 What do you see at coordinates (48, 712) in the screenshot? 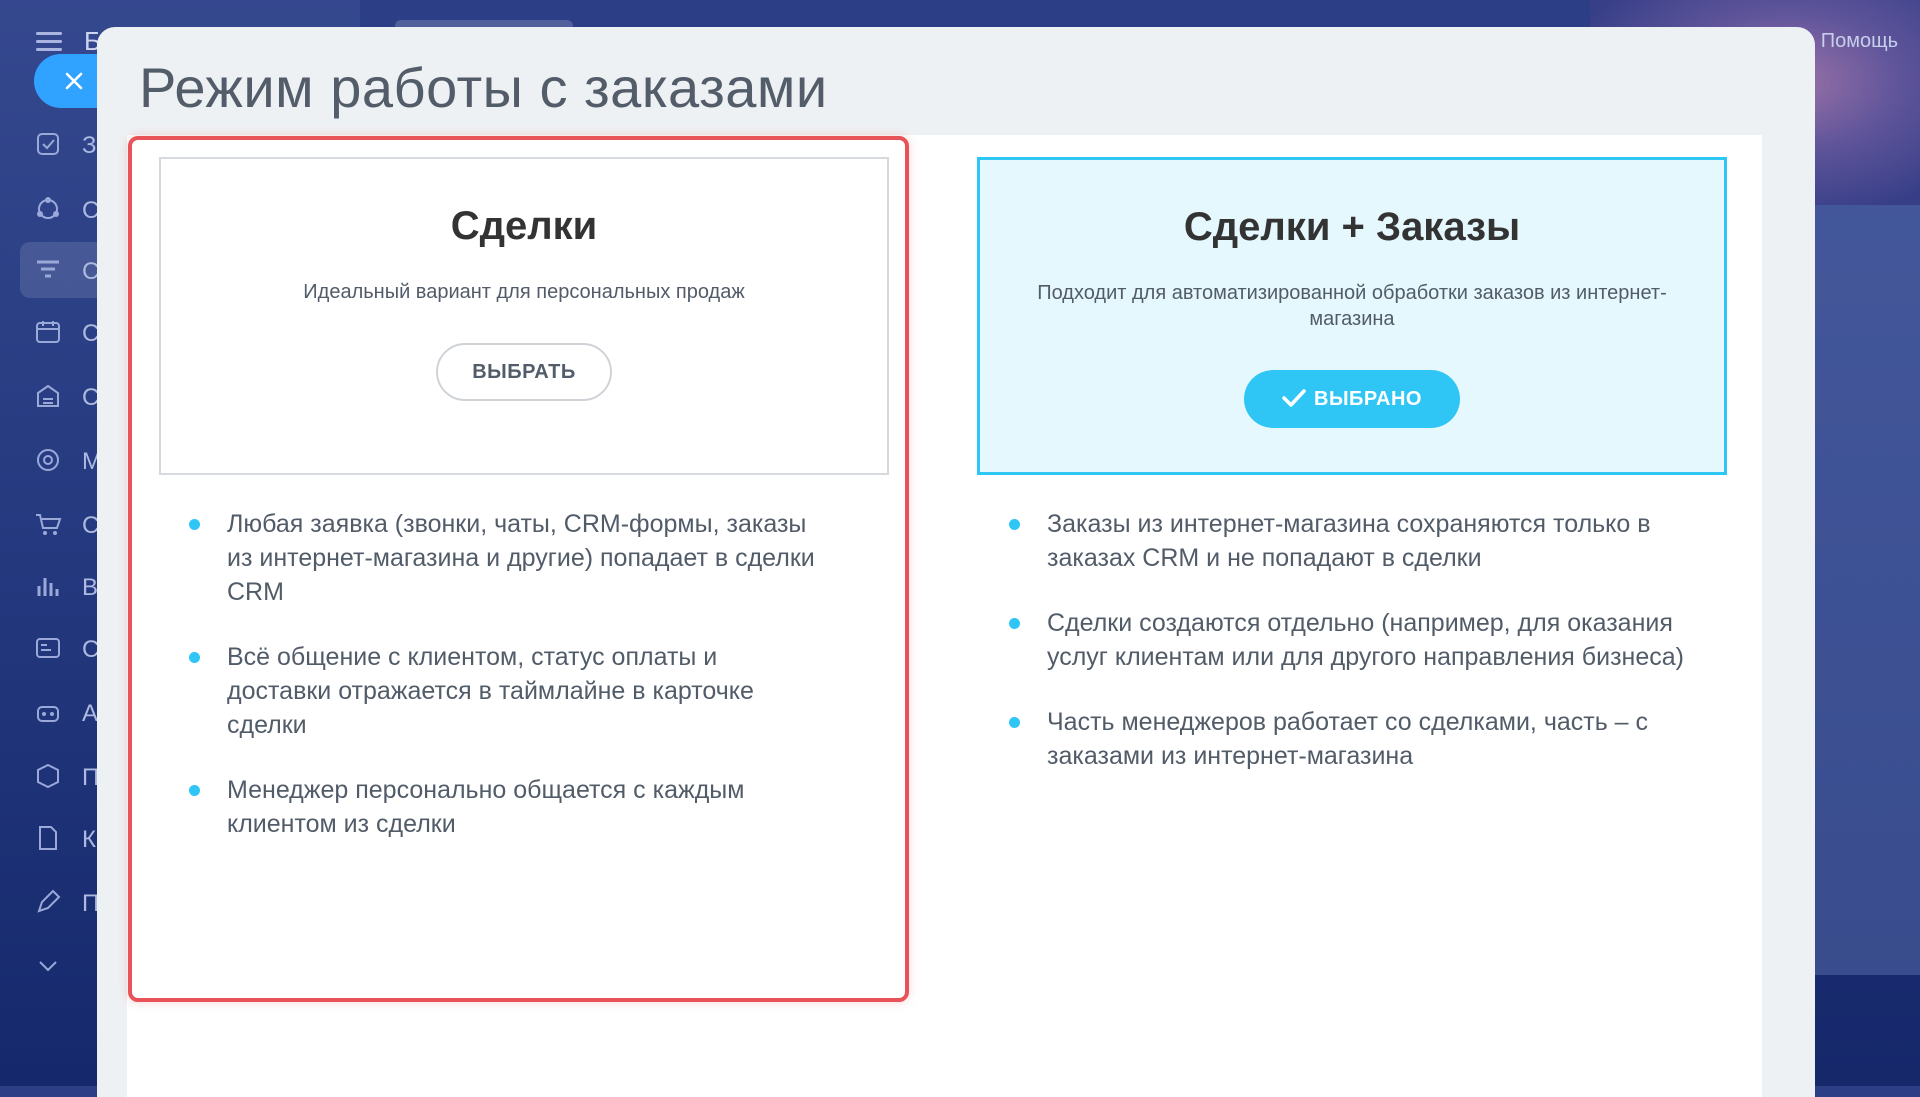
I see `robot-icon` at bounding box center [48, 712].